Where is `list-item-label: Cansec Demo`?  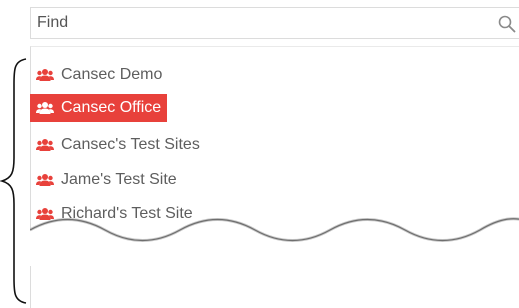 list-item-label: Cansec Demo is located at coordinates (112, 74).